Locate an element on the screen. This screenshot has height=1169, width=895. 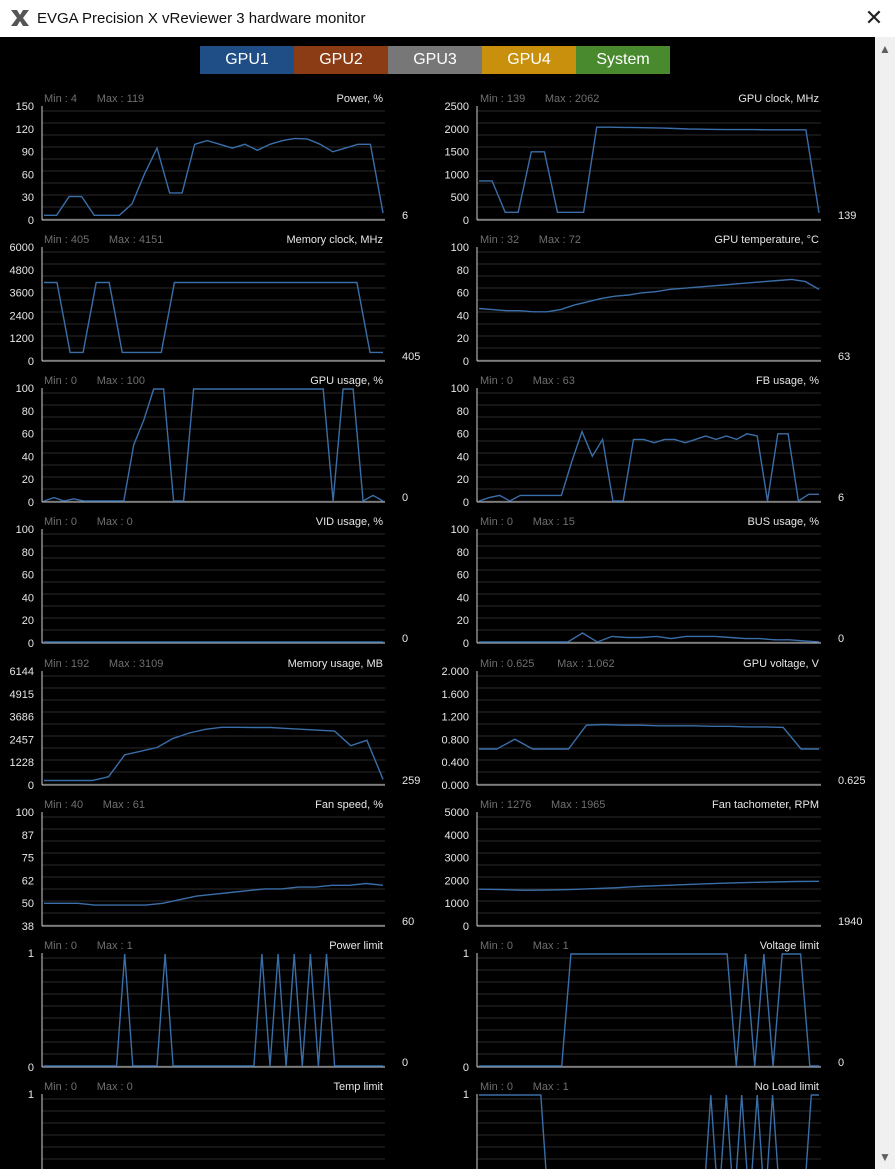
gpu-usage-y-tick: 20 is located at coordinates (28, 480).